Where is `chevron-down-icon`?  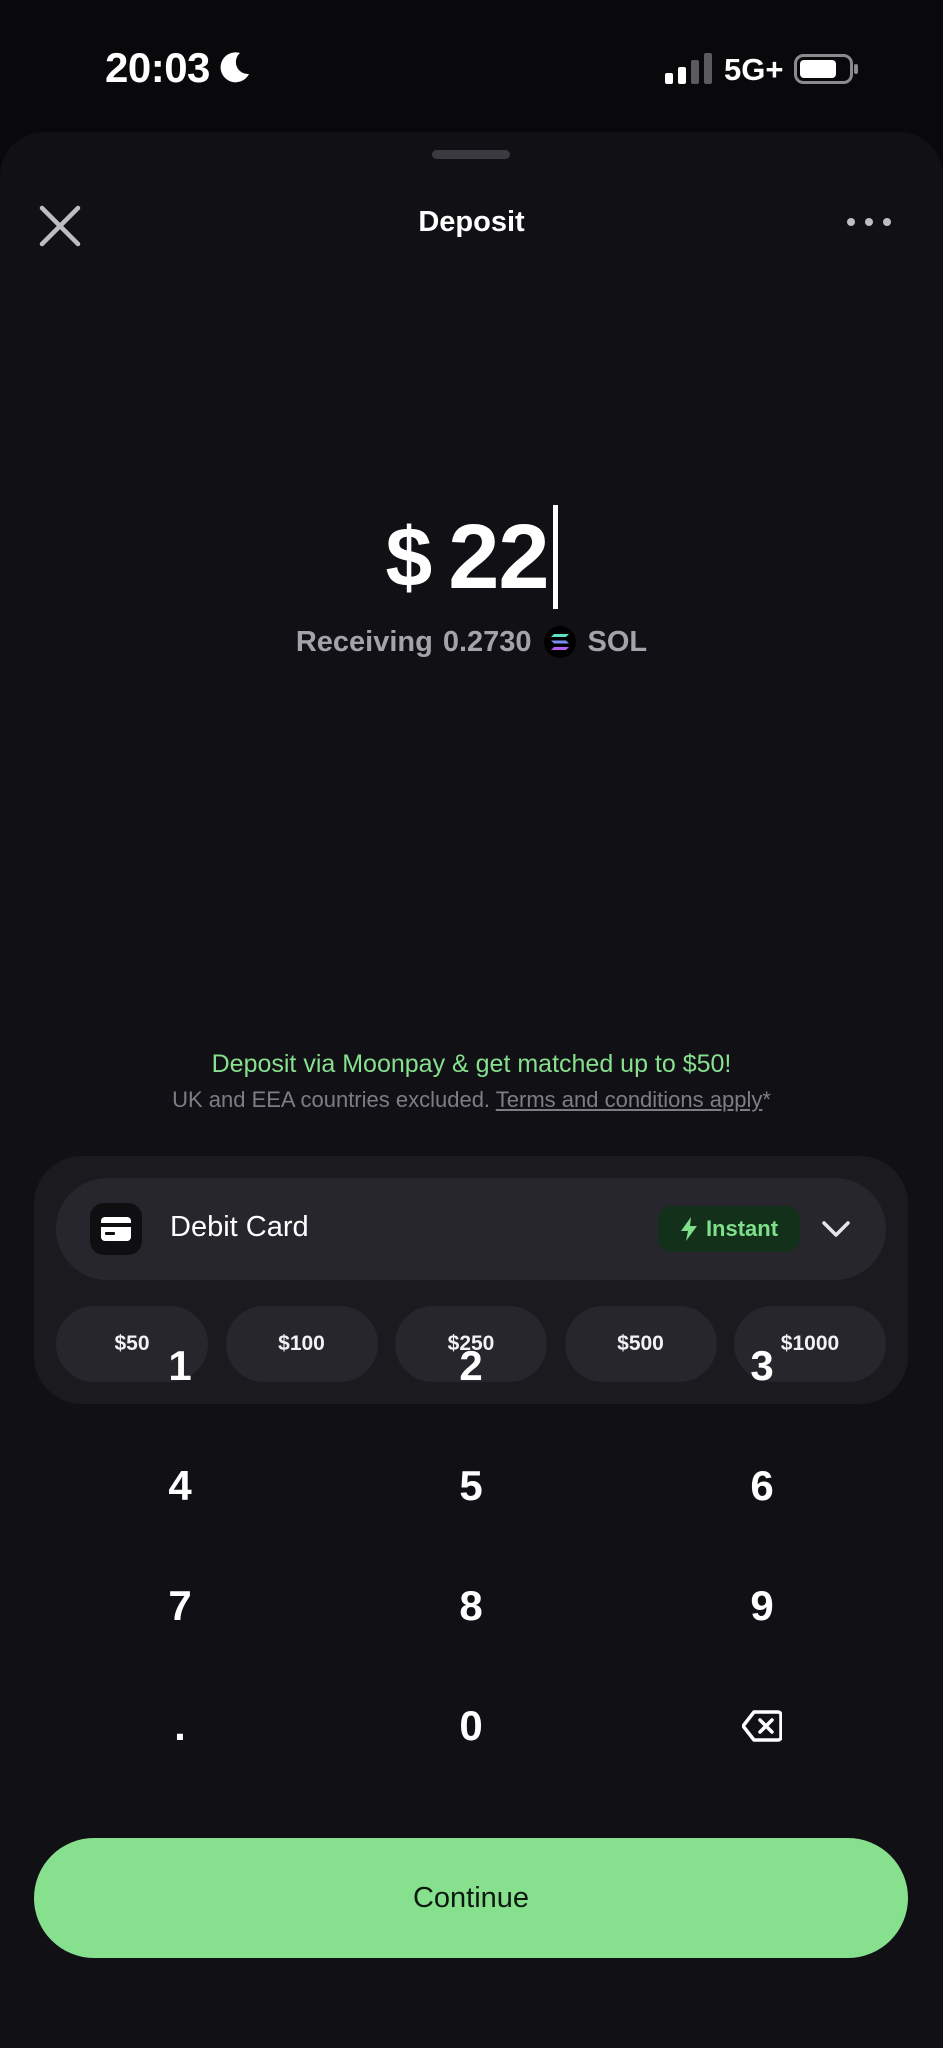 chevron-down-icon is located at coordinates (836, 1229).